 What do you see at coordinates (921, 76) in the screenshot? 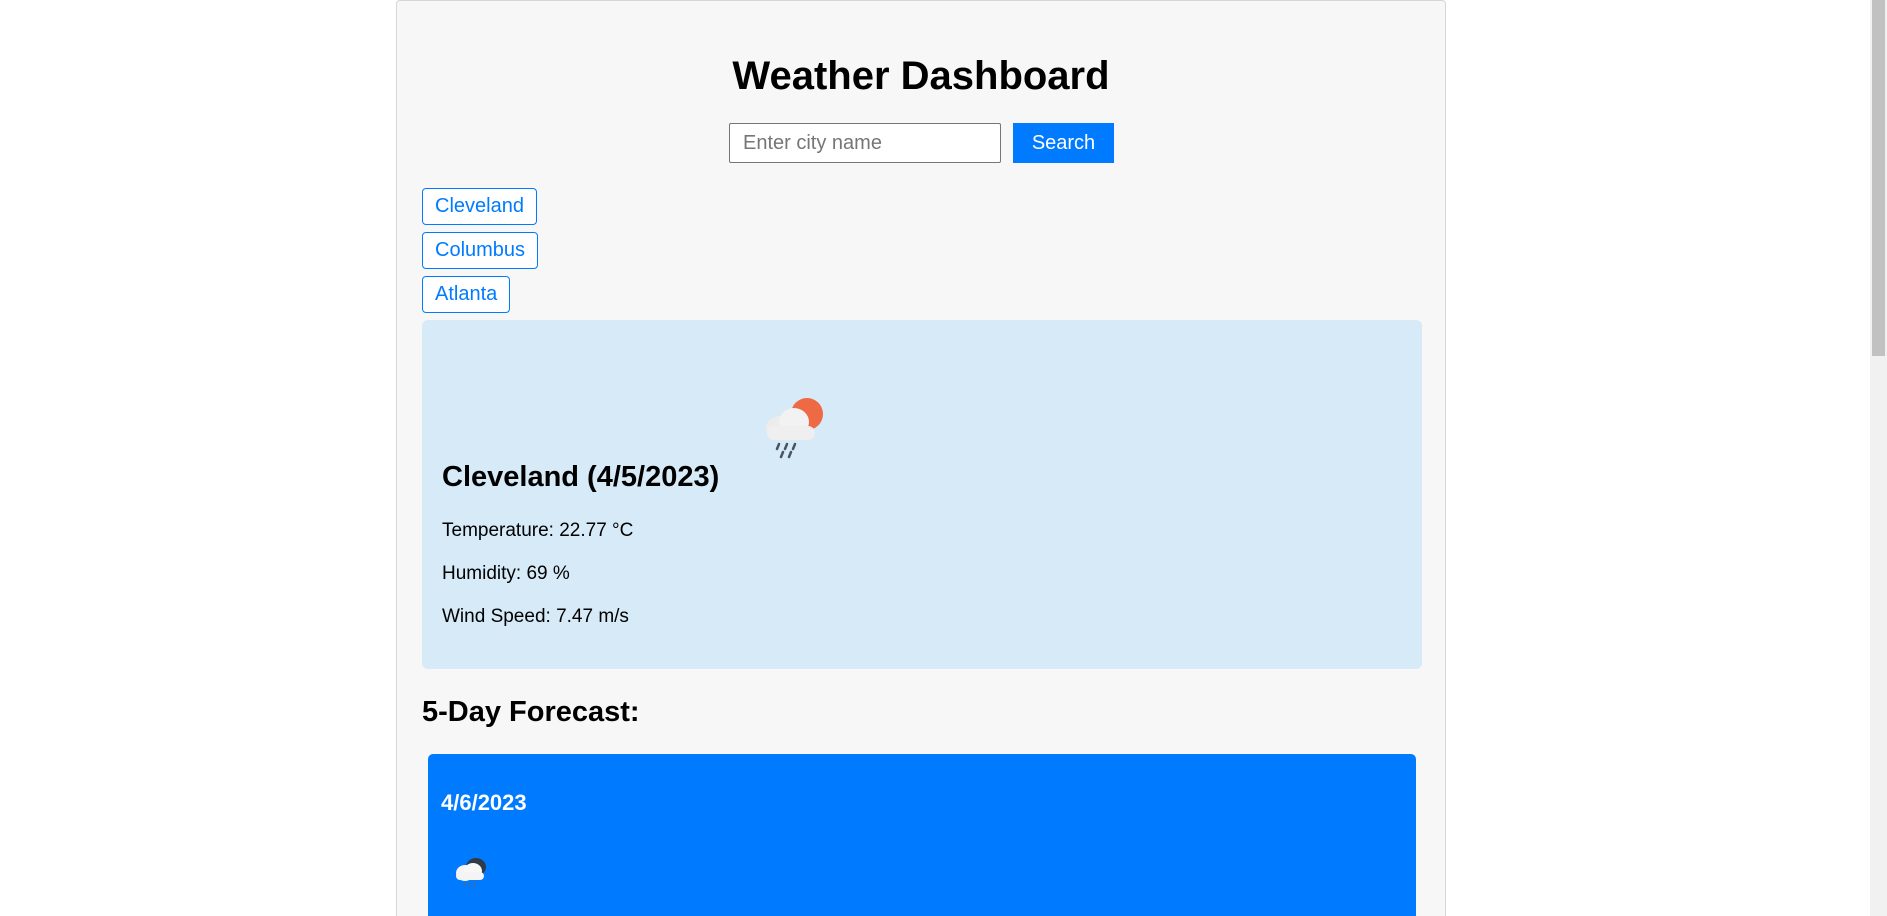
I see `page-title: Weather Dashboard` at bounding box center [921, 76].